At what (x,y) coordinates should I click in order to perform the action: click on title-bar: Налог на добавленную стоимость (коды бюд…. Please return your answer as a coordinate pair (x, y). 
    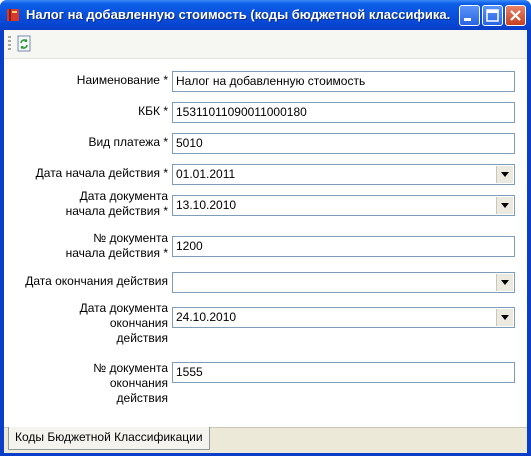
    Looking at the image, I should click on (265, 15).